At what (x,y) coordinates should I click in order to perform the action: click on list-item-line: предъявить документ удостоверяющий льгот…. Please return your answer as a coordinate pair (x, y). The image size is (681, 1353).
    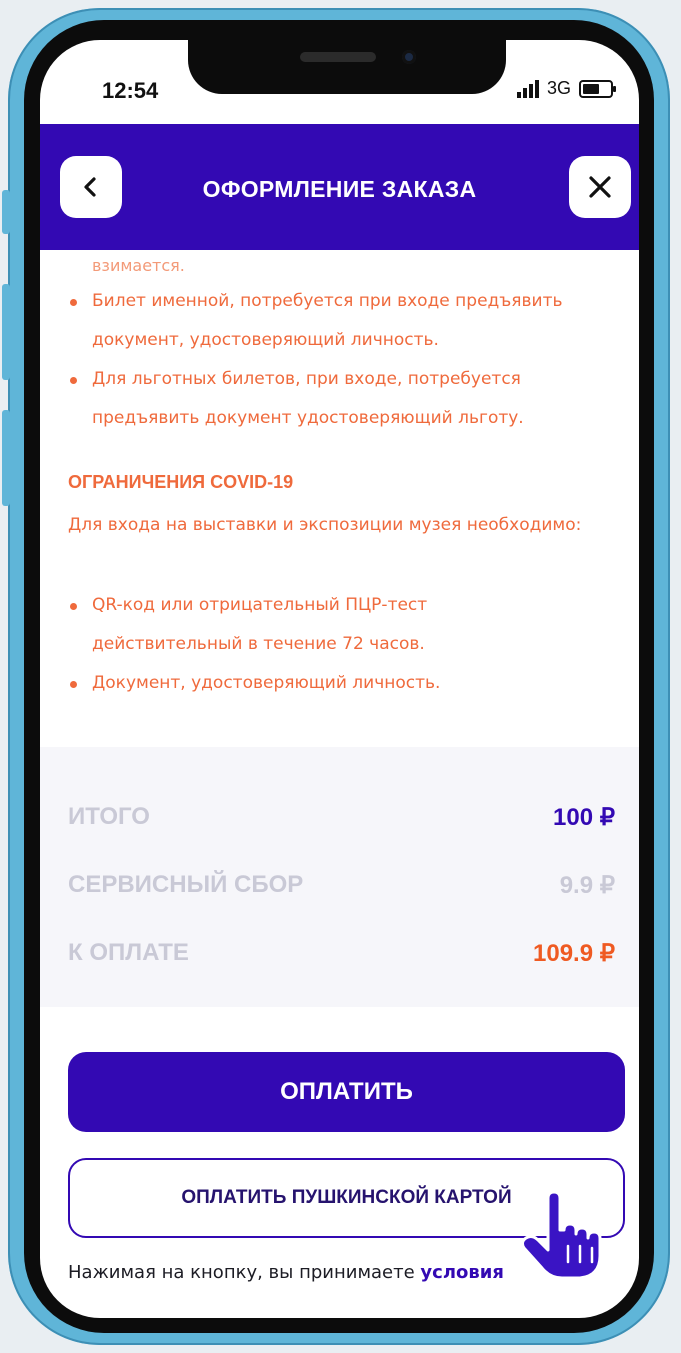
    Looking at the image, I should click on (308, 418).